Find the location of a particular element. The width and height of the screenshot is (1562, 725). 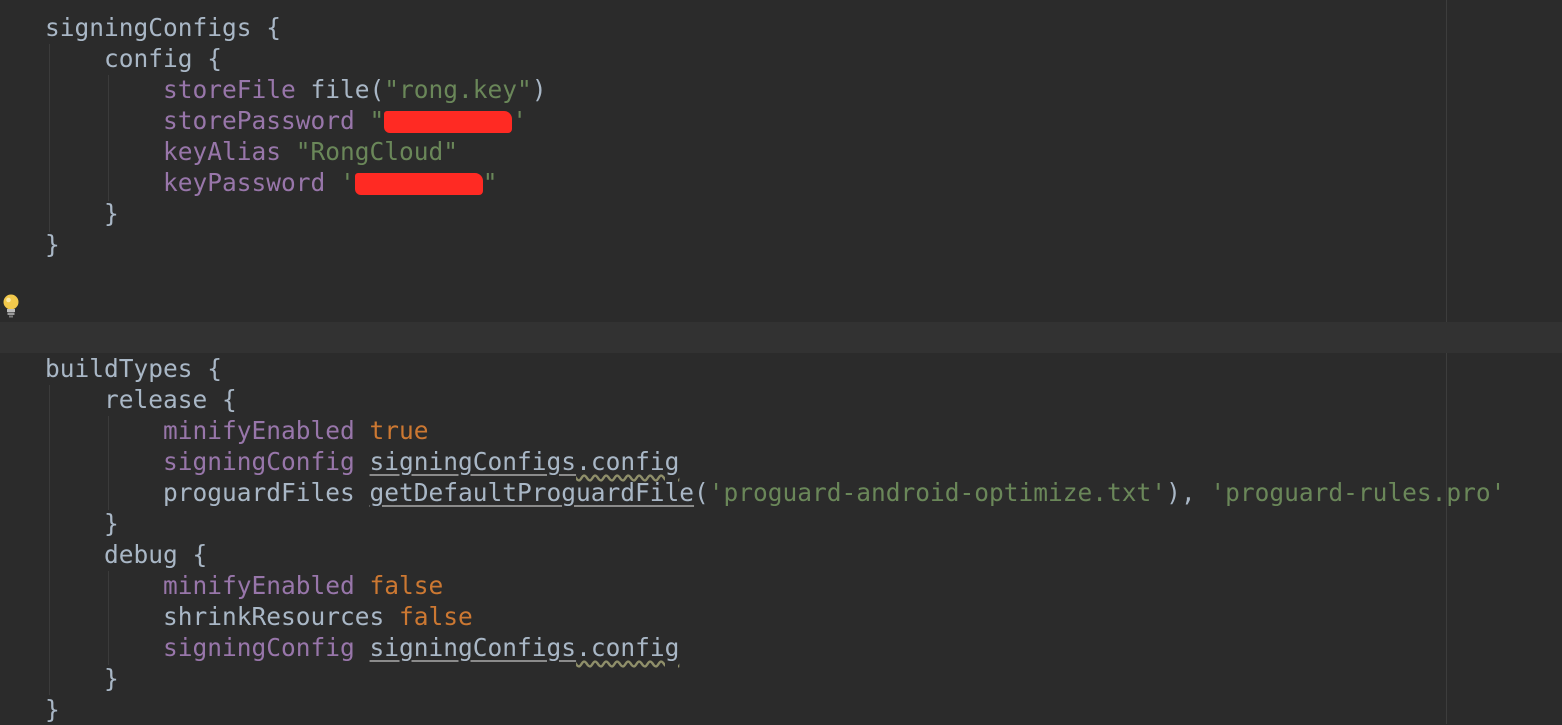

code-token: true is located at coordinates (391, 430).